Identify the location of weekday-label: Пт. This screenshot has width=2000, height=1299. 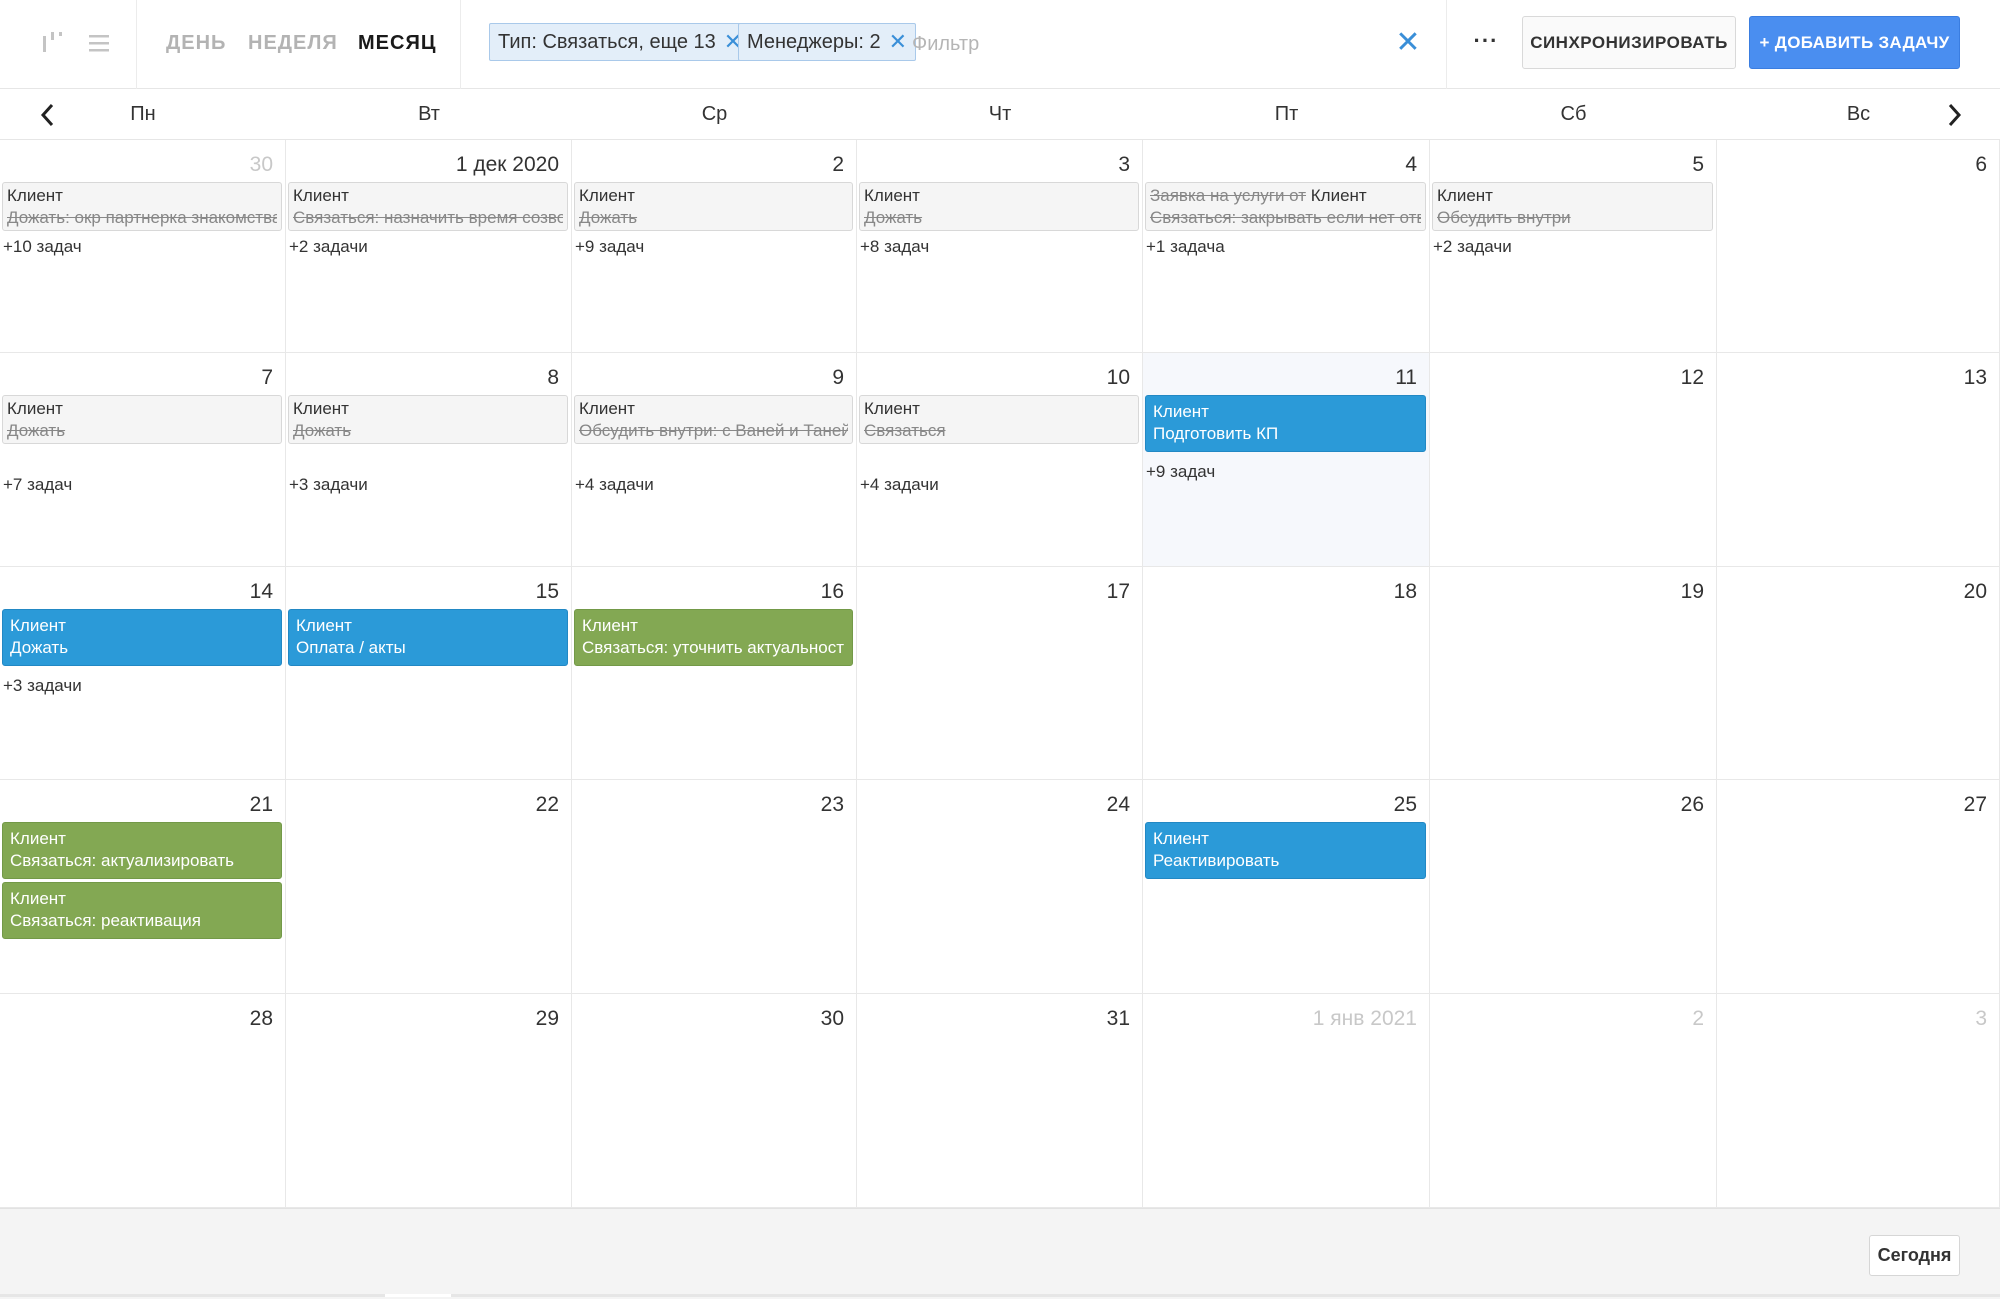
(1286, 114).